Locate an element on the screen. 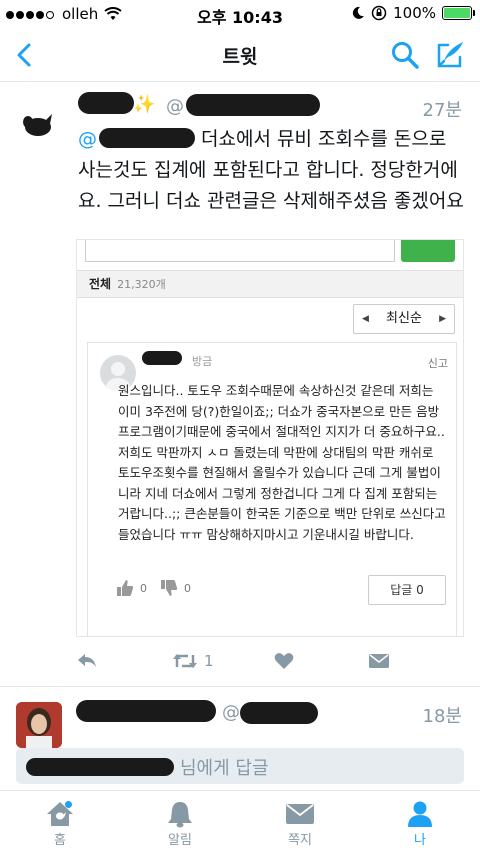  heart-icon is located at coordinates (284, 661).